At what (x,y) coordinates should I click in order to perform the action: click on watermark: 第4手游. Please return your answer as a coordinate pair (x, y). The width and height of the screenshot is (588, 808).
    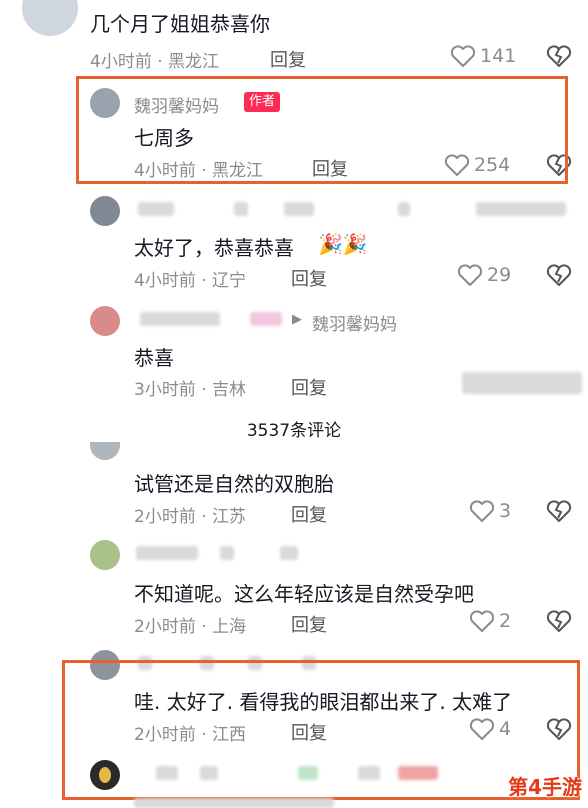
    Looking at the image, I should click on (545, 787).